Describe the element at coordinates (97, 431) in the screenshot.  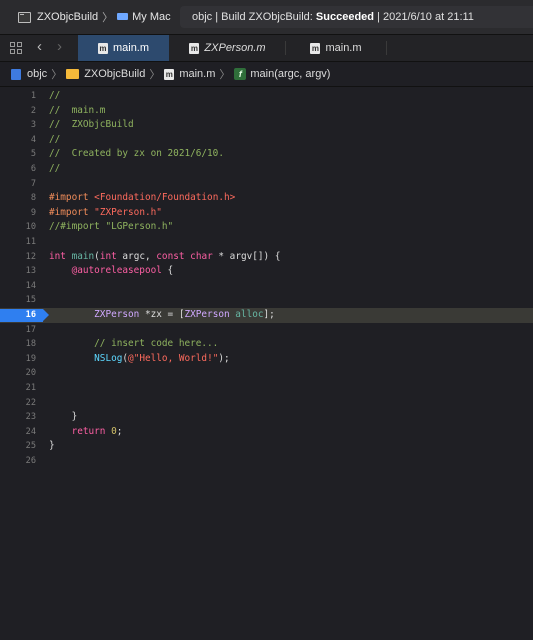
I see `code-text: return 0;` at that location.